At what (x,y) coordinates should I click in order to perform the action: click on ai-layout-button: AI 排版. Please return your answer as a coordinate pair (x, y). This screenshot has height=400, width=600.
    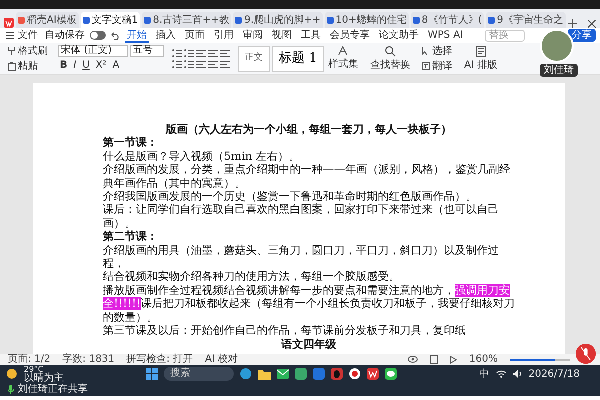
    Looking at the image, I should click on (481, 59).